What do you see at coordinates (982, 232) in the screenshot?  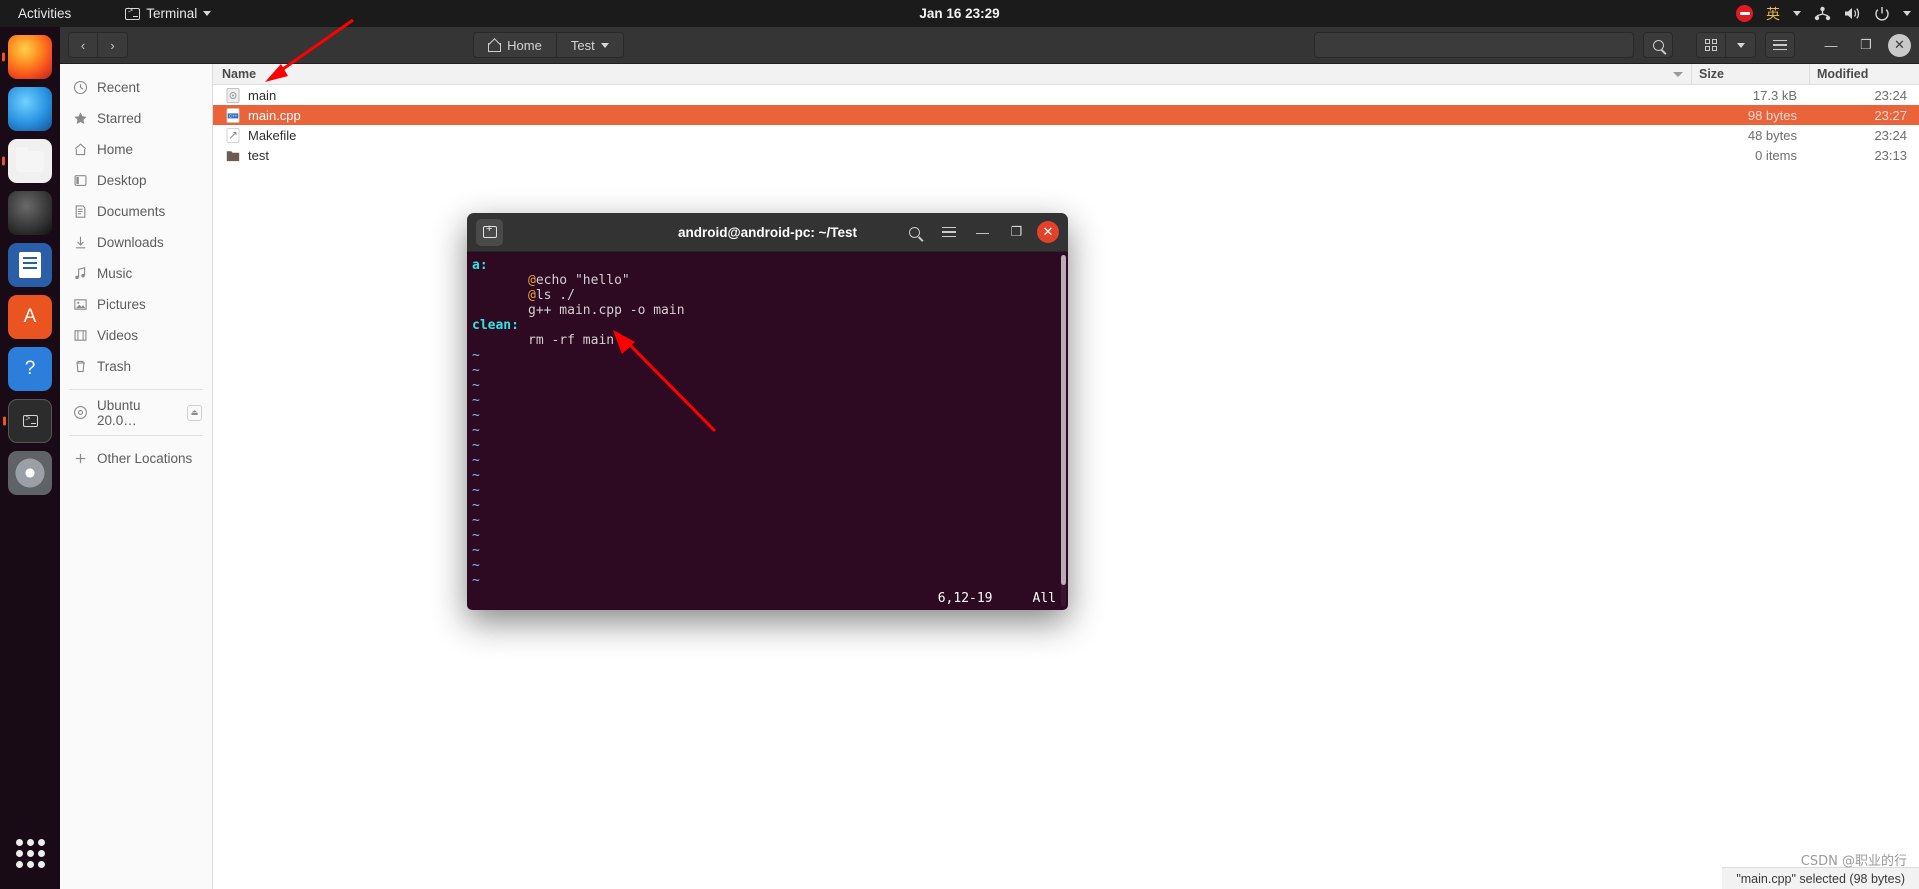 I see `terminal-minimize-button: —` at bounding box center [982, 232].